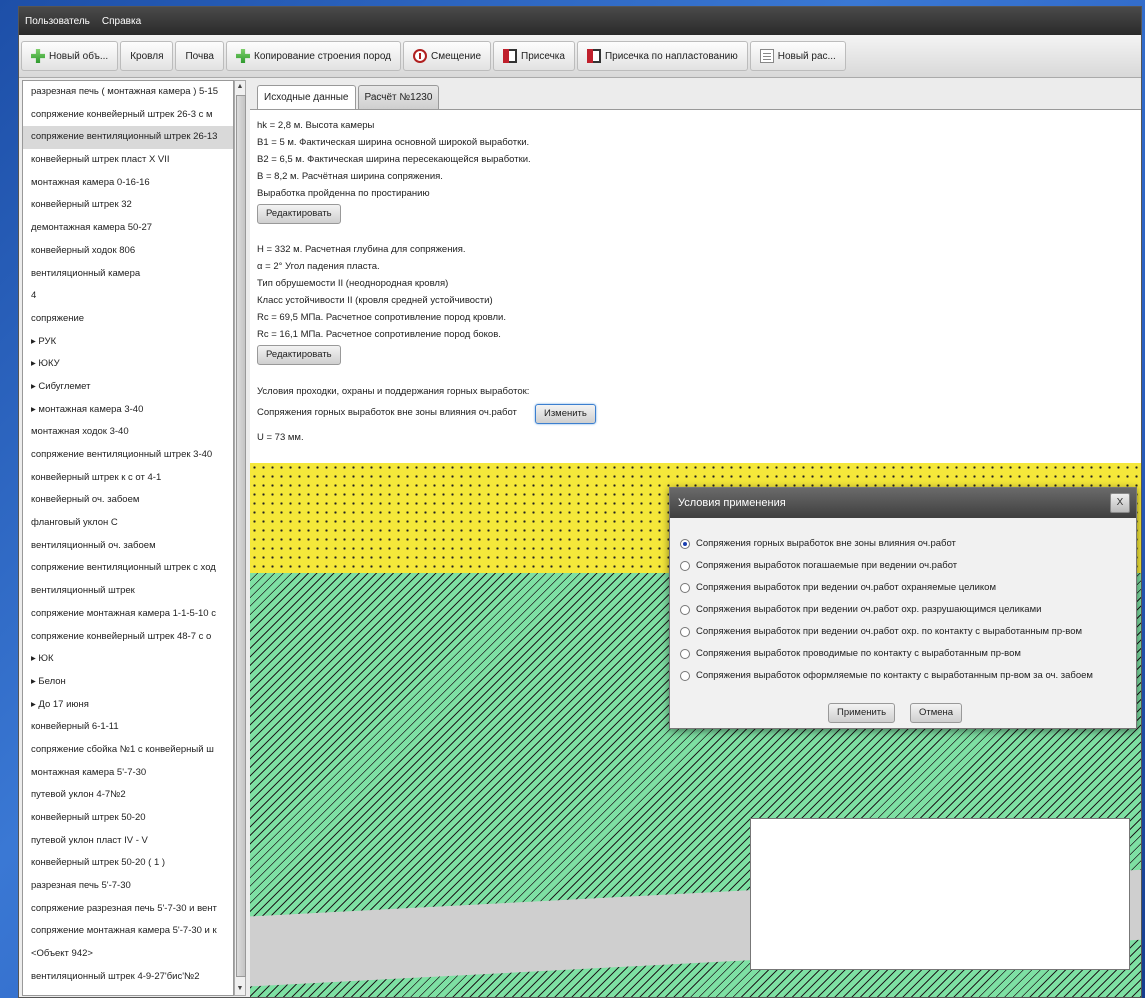 This screenshot has width=1145, height=998. Describe the element at coordinates (128, 274) in the screenshot. I see `tree-item: вентиляционный камера` at that location.